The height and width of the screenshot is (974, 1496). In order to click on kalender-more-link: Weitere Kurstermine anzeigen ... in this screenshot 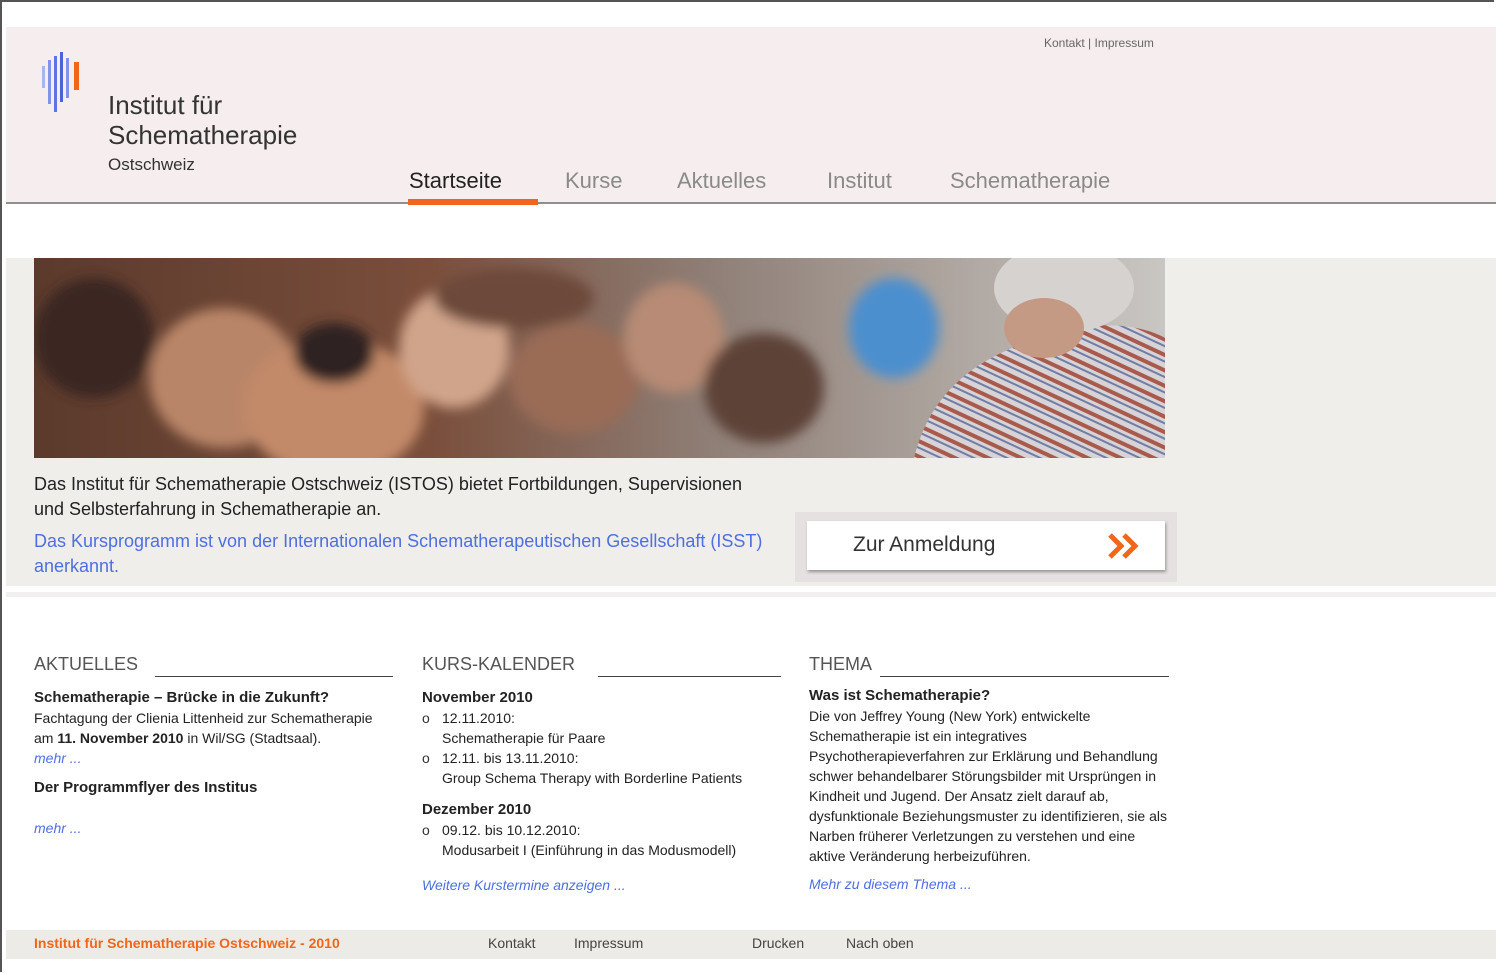, I will do `click(524, 885)`.